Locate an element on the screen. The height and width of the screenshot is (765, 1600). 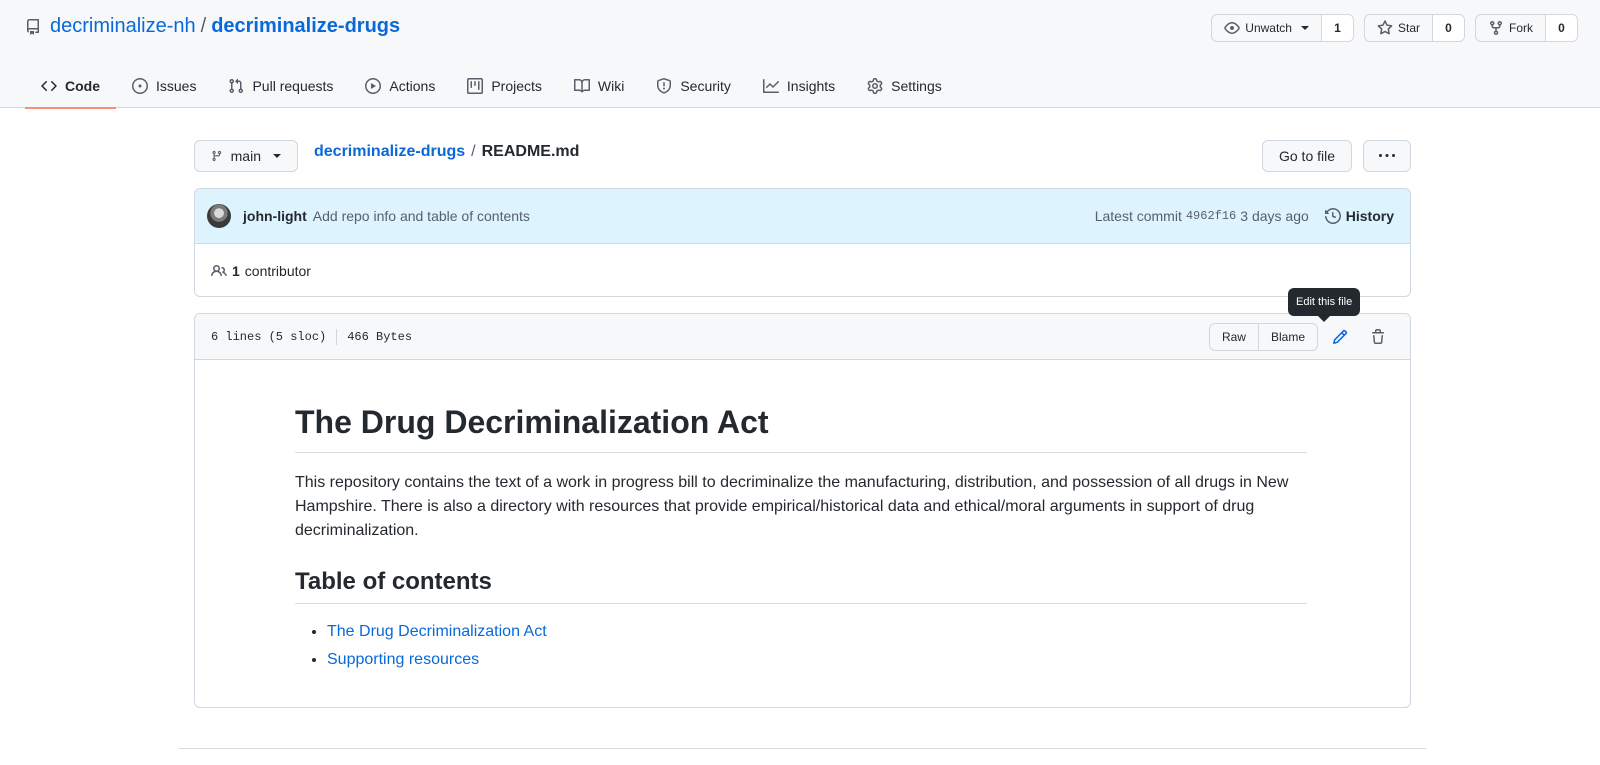
issue-opened-icon is located at coordinates (140, 86).